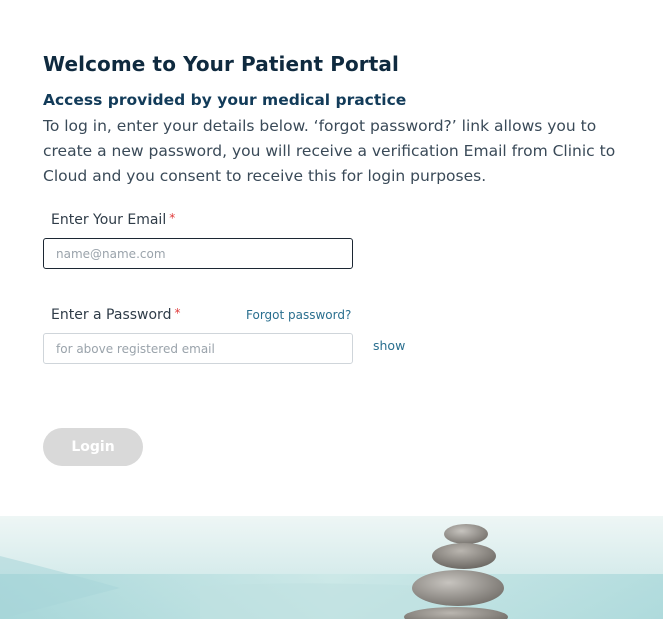  Describe the element at coordinates (109, 220) in the screenshot. I see `email-label: Enter Your Email` at that location.